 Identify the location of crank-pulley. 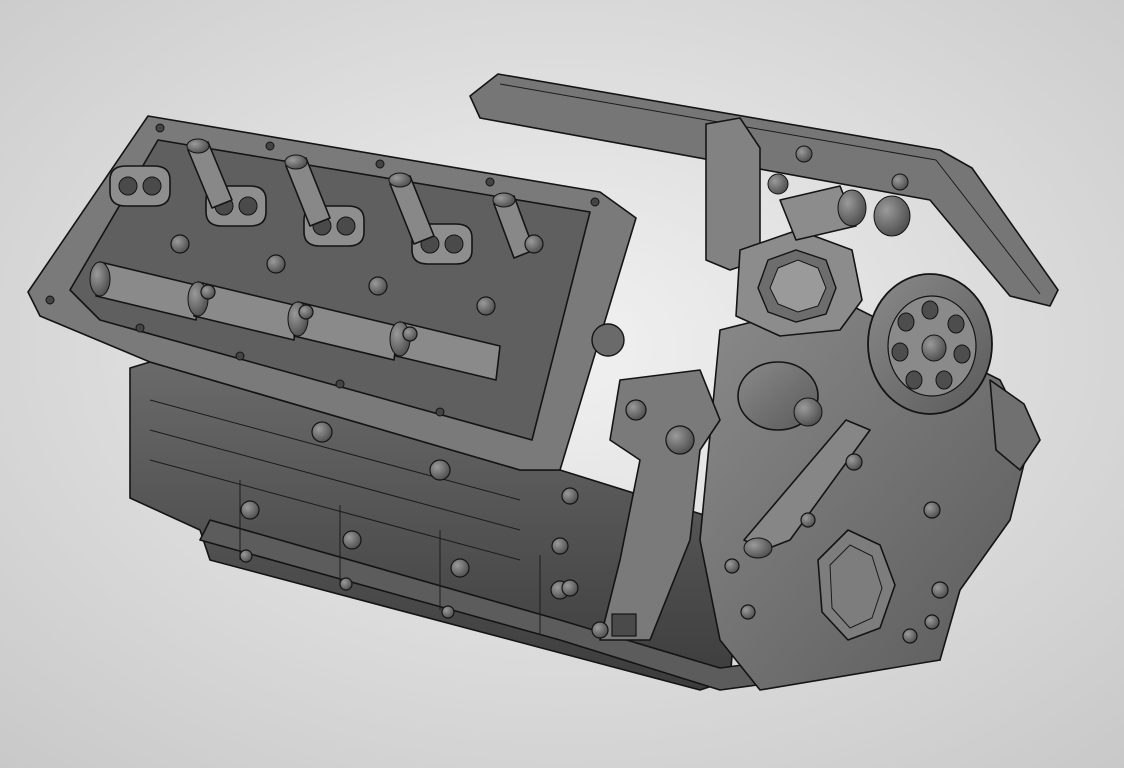
(930, 344).